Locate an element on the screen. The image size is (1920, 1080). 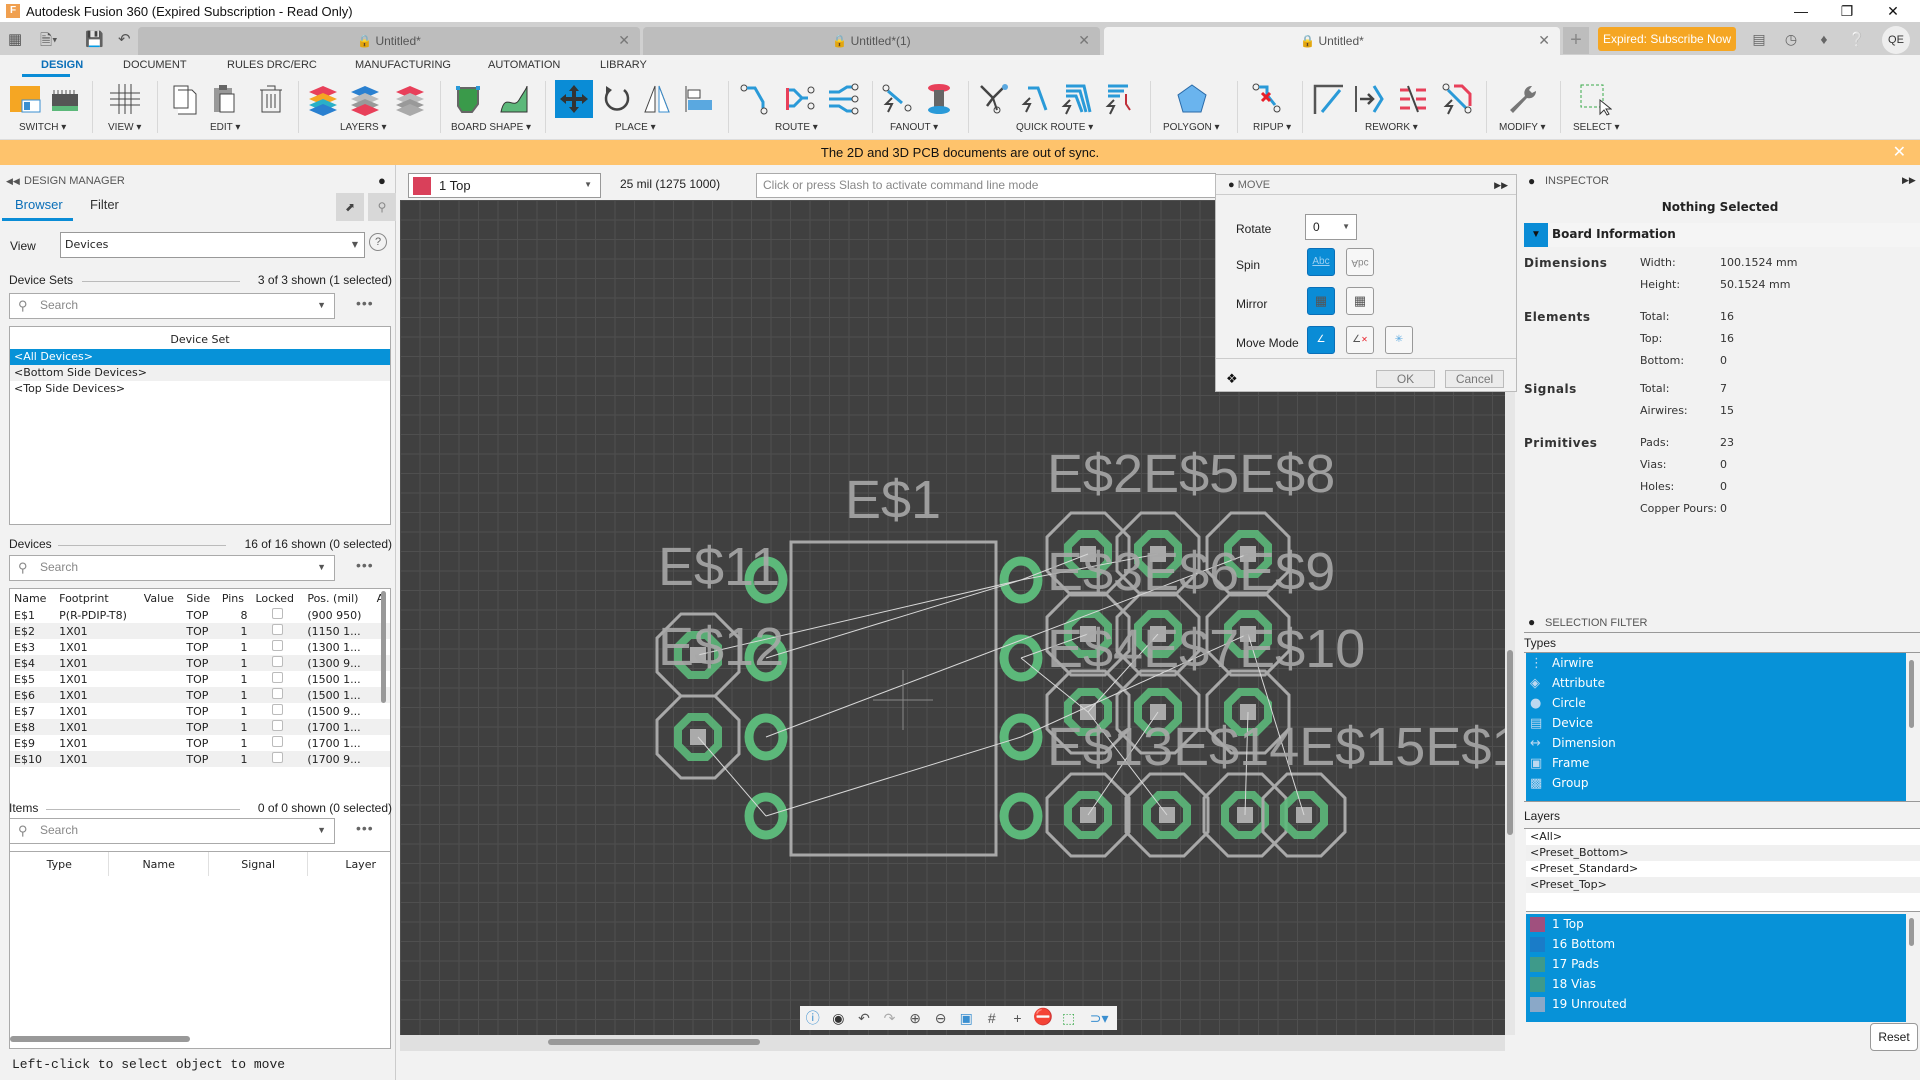
scroll-thumb is located at coordinates (1510, 742).